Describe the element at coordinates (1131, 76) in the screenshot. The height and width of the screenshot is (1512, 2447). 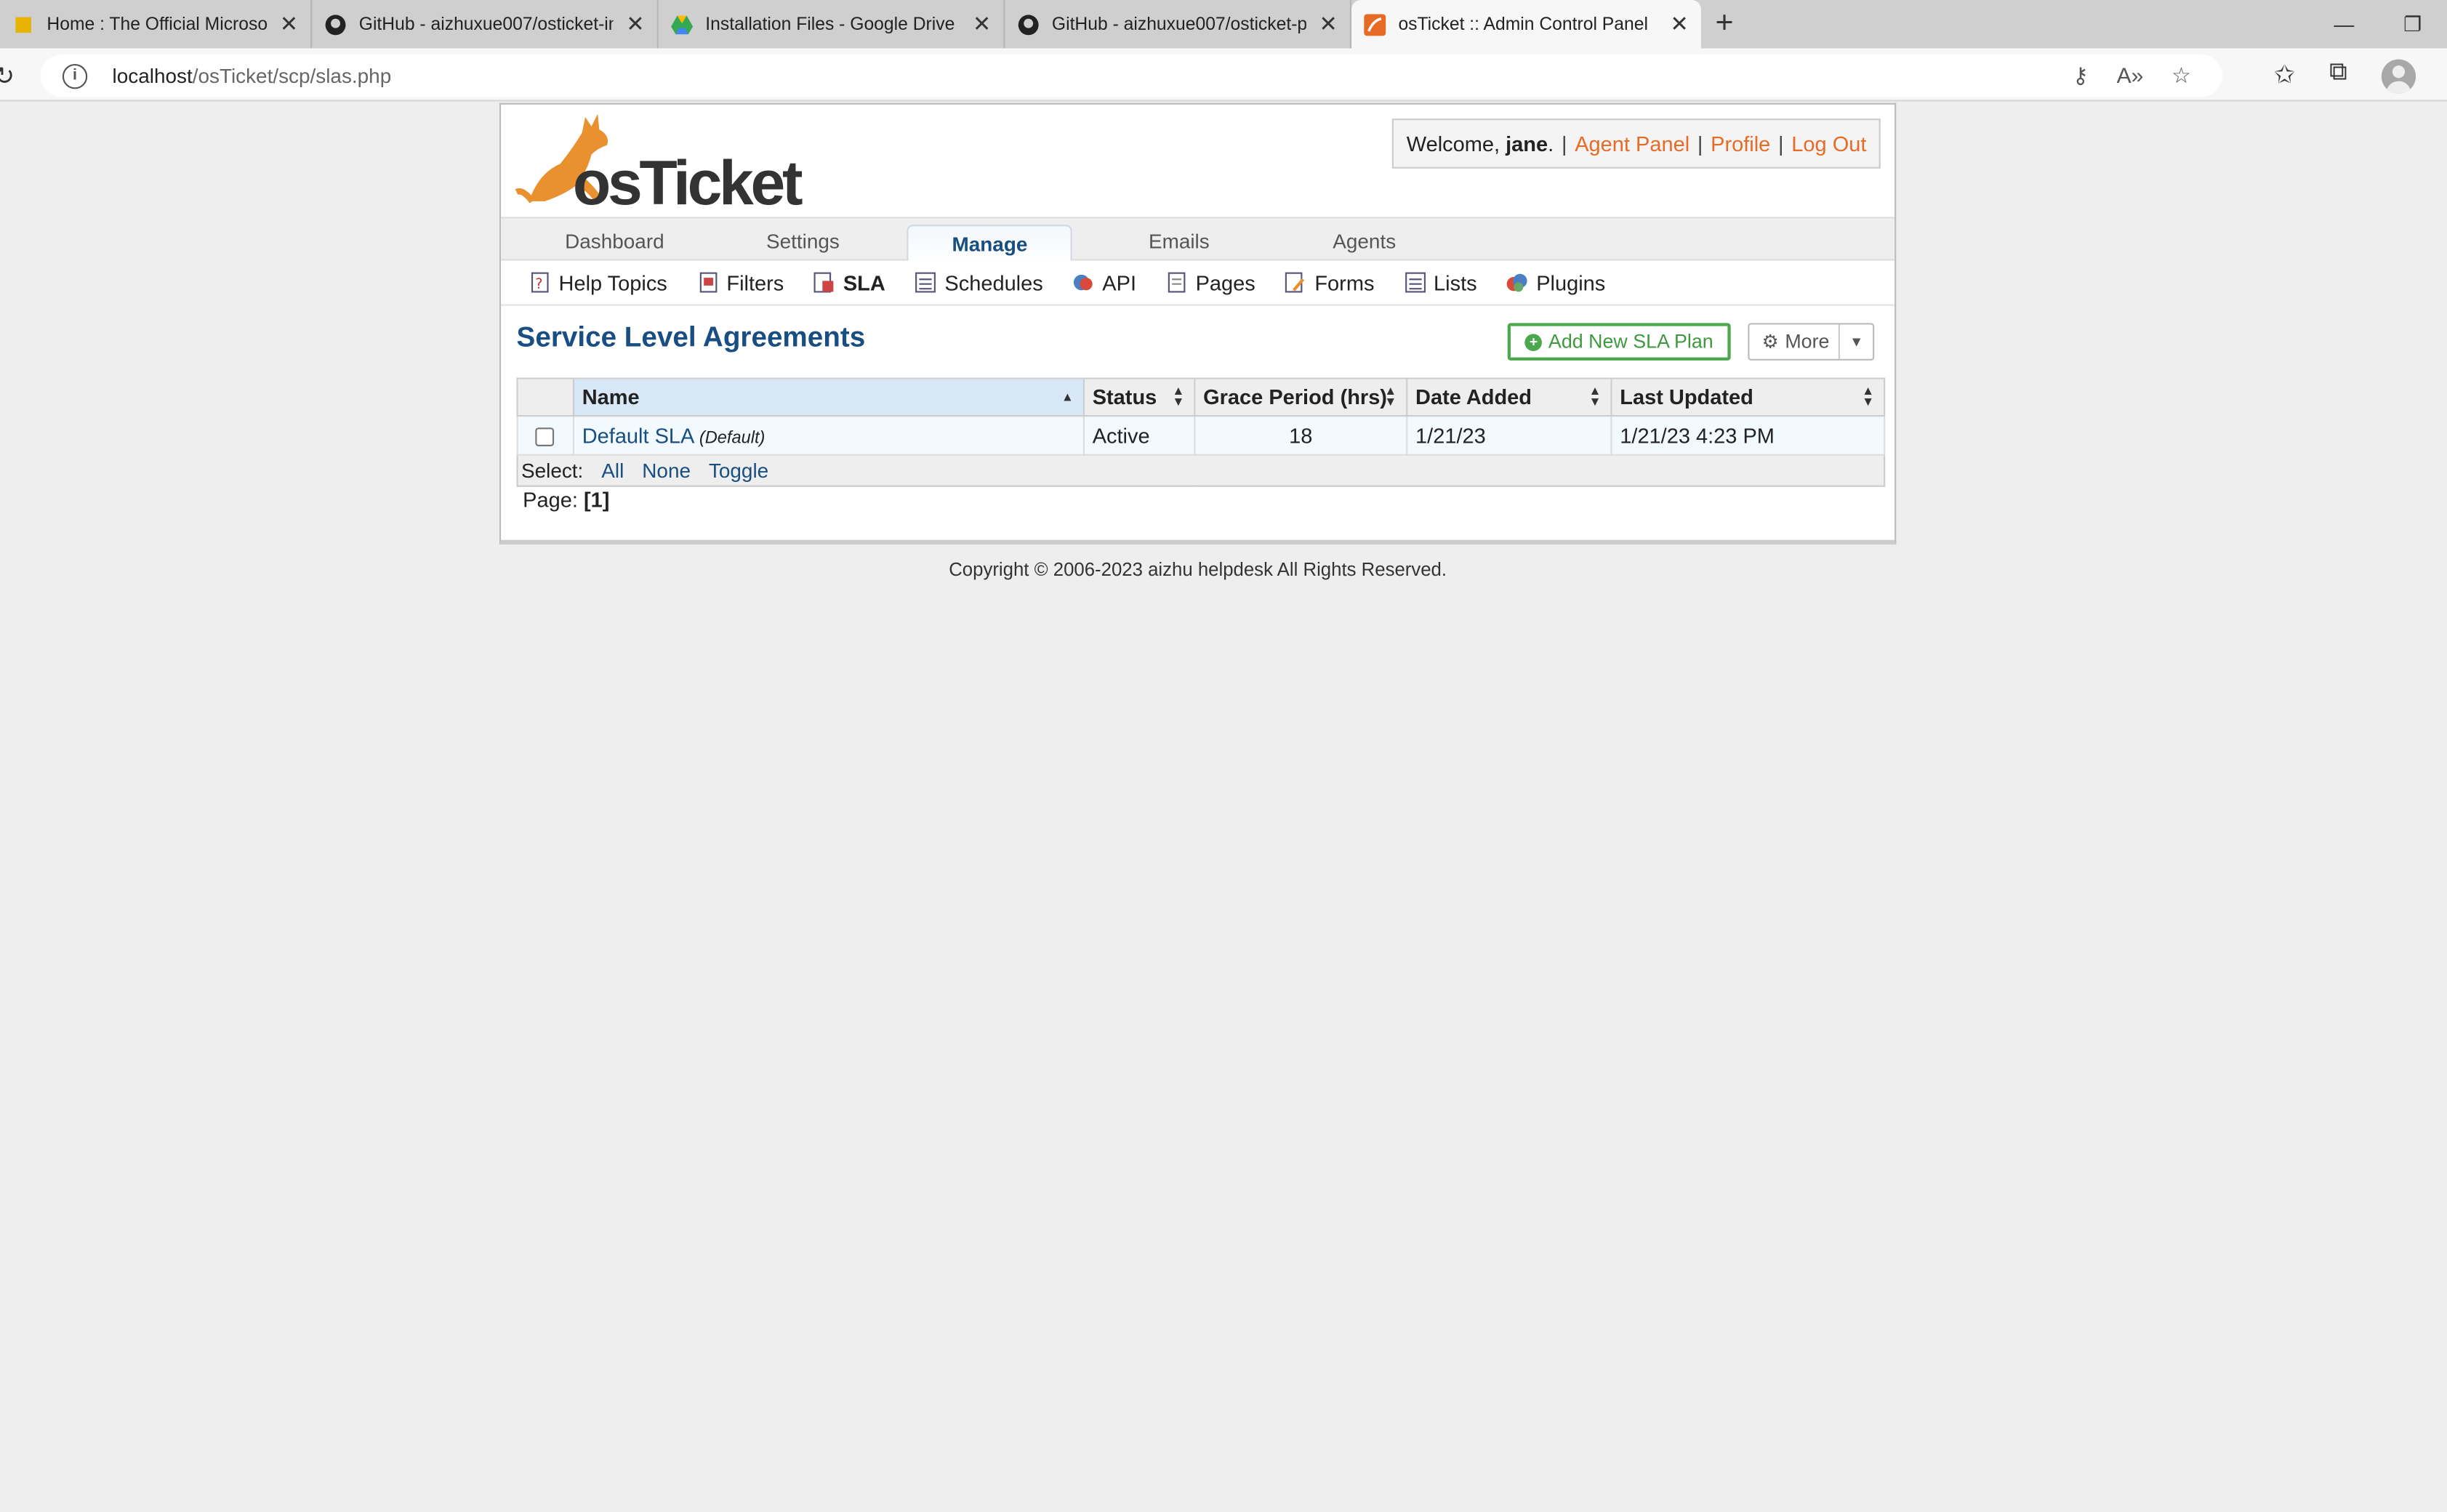
I see `url-bar: i localhost/osTicket/scp/slas.php ⚷ A» ☆` at that location.